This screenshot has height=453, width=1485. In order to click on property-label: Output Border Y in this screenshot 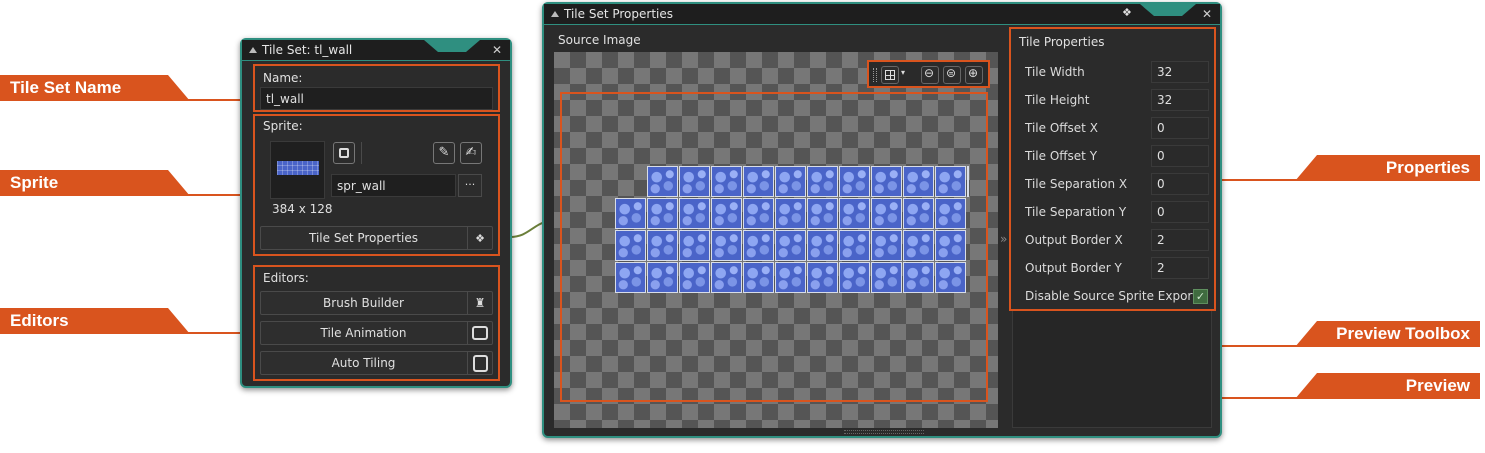, I will do `click(1073, 268)`.